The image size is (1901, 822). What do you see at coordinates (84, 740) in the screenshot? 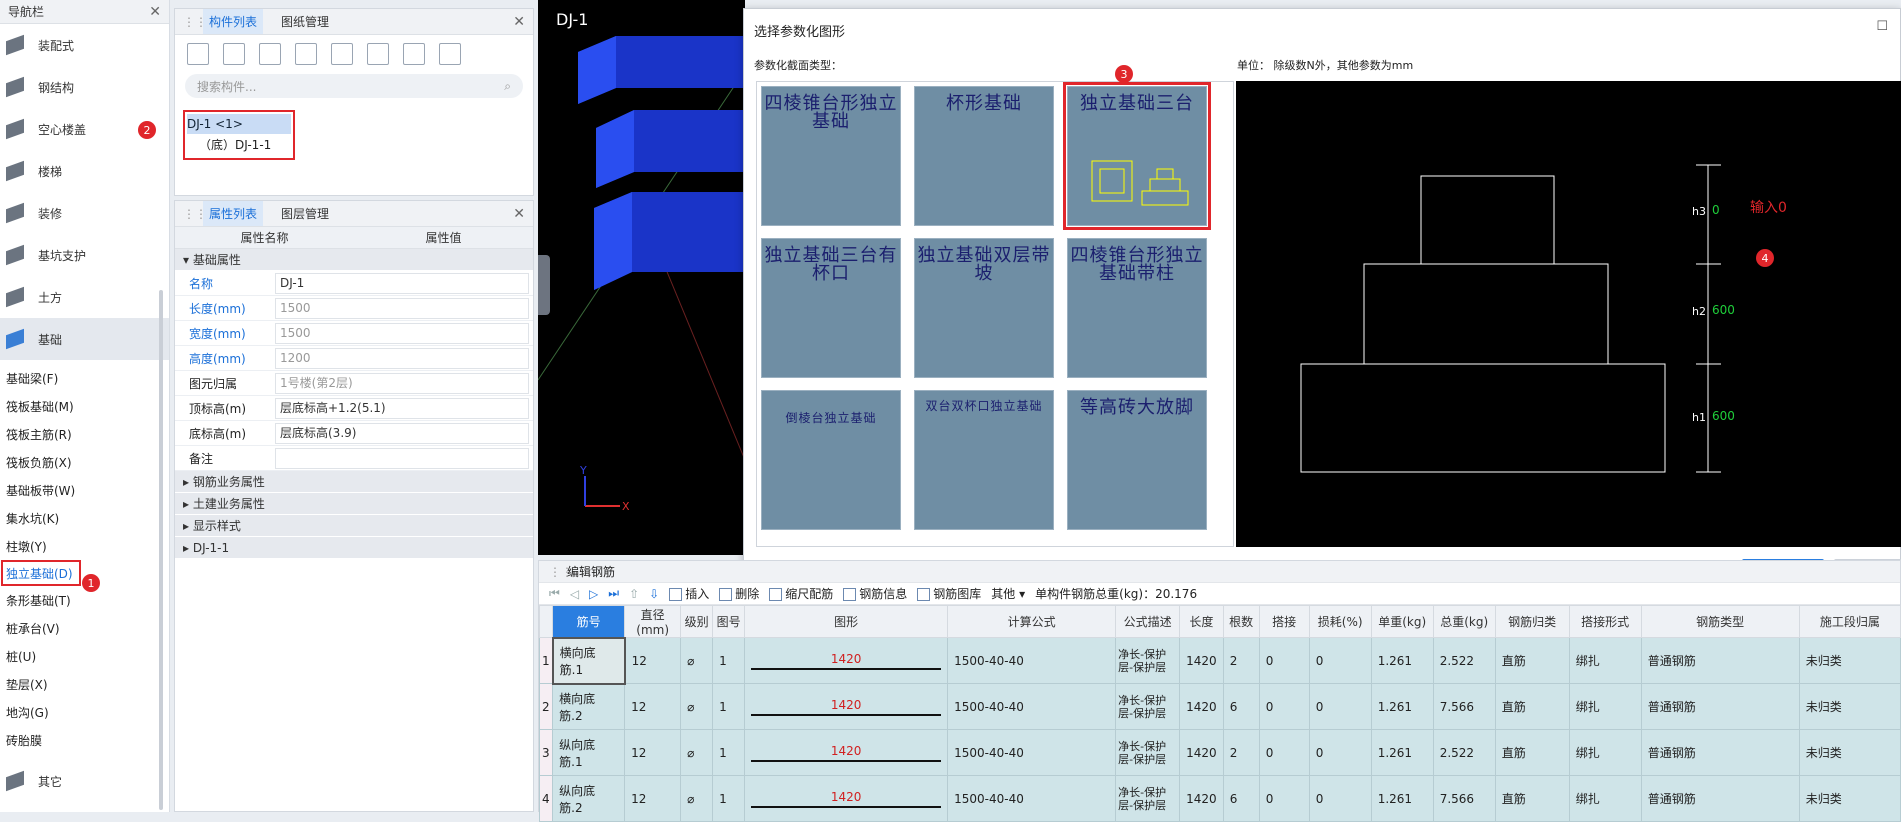
I see `nav-sub-item: 砖胎膜` at bounding box center [84, 740].